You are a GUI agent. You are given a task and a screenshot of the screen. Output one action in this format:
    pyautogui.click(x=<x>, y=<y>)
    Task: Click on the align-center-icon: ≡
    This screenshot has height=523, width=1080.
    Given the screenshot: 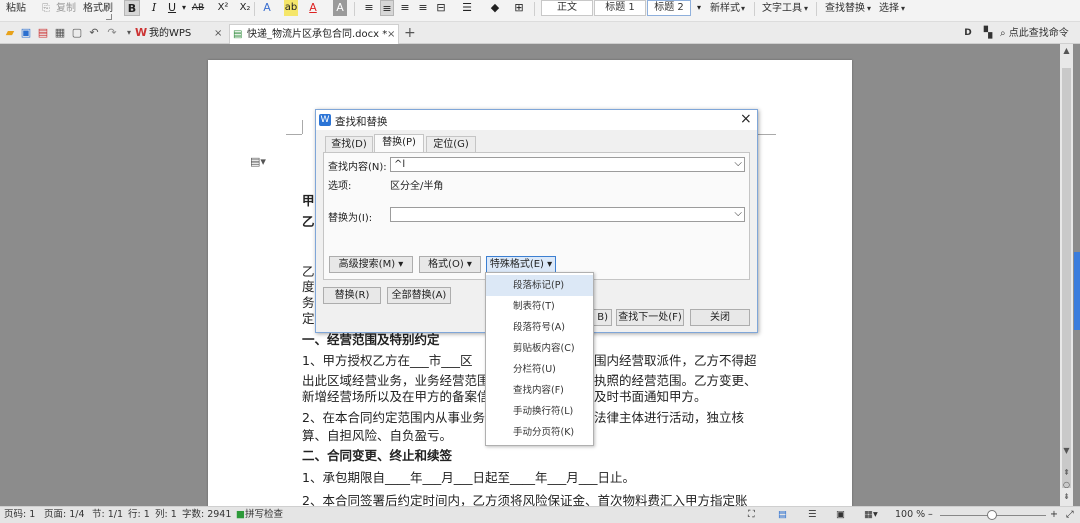 What is the action you would take?
    pyautogui.click(x=387, y=8)
    